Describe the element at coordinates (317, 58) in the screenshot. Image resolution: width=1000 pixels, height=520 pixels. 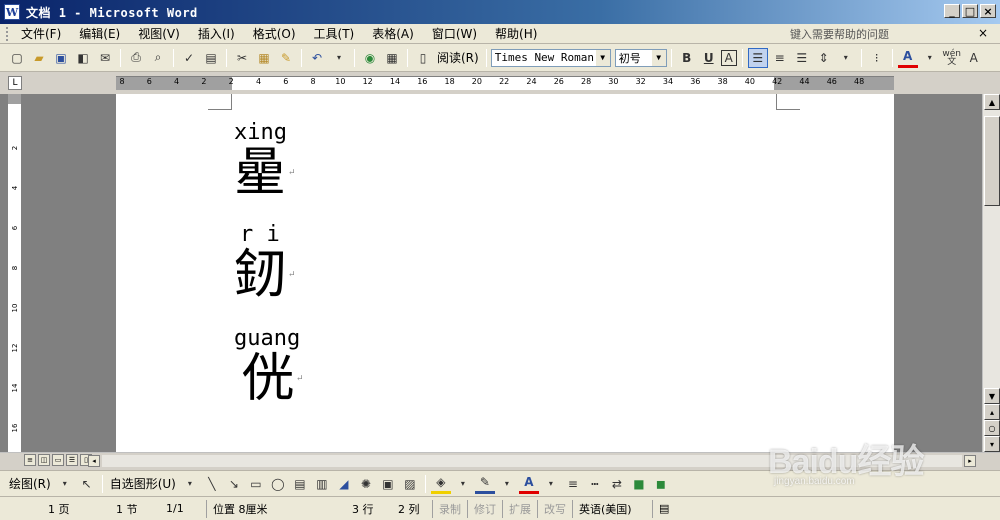
I see `undo-icon: ↶` at that location.